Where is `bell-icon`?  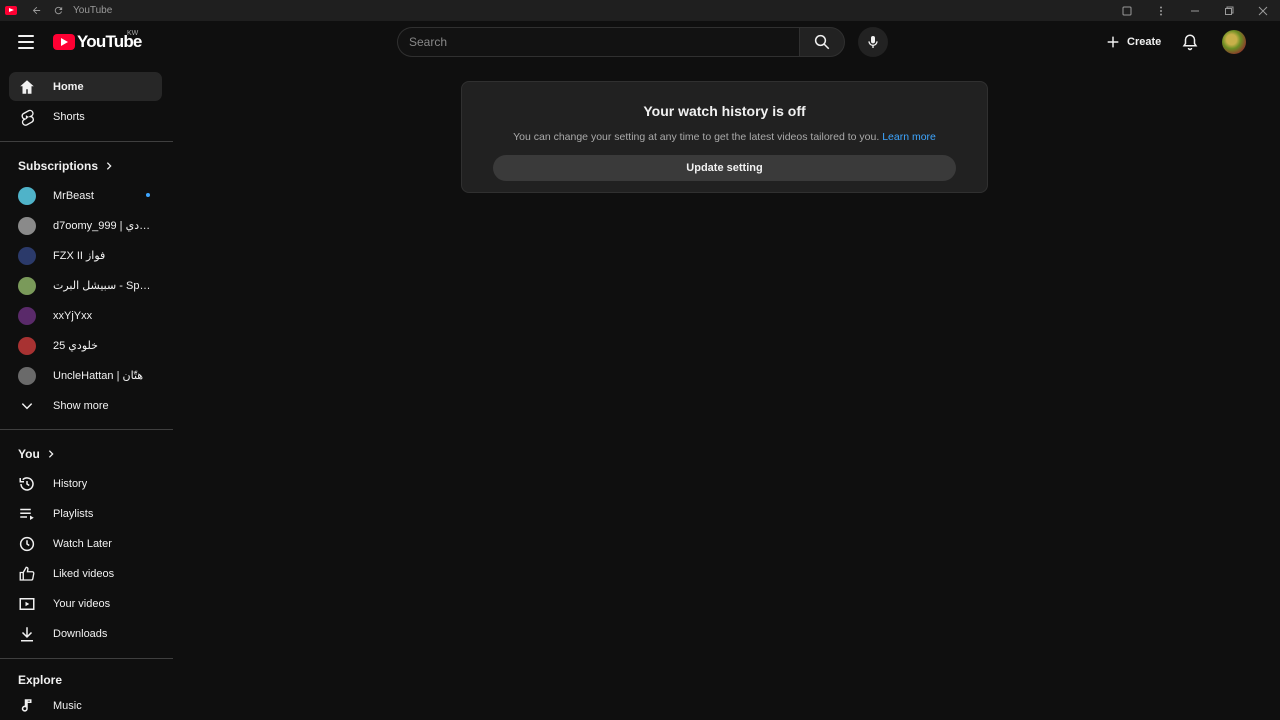
bell-icon is located at coordinates (1190, 42).